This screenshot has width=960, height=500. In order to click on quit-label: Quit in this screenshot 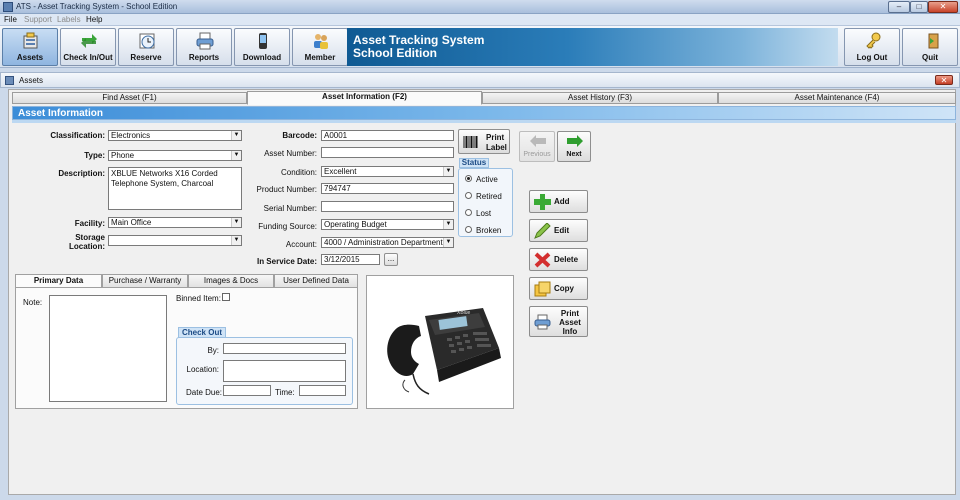, I will do `click(930, 57)`.